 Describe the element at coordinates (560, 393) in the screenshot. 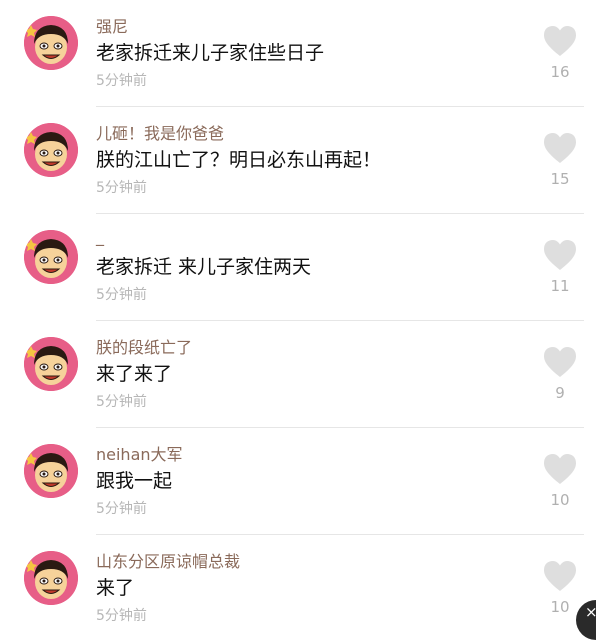

I see `like-count: 9` at that location.